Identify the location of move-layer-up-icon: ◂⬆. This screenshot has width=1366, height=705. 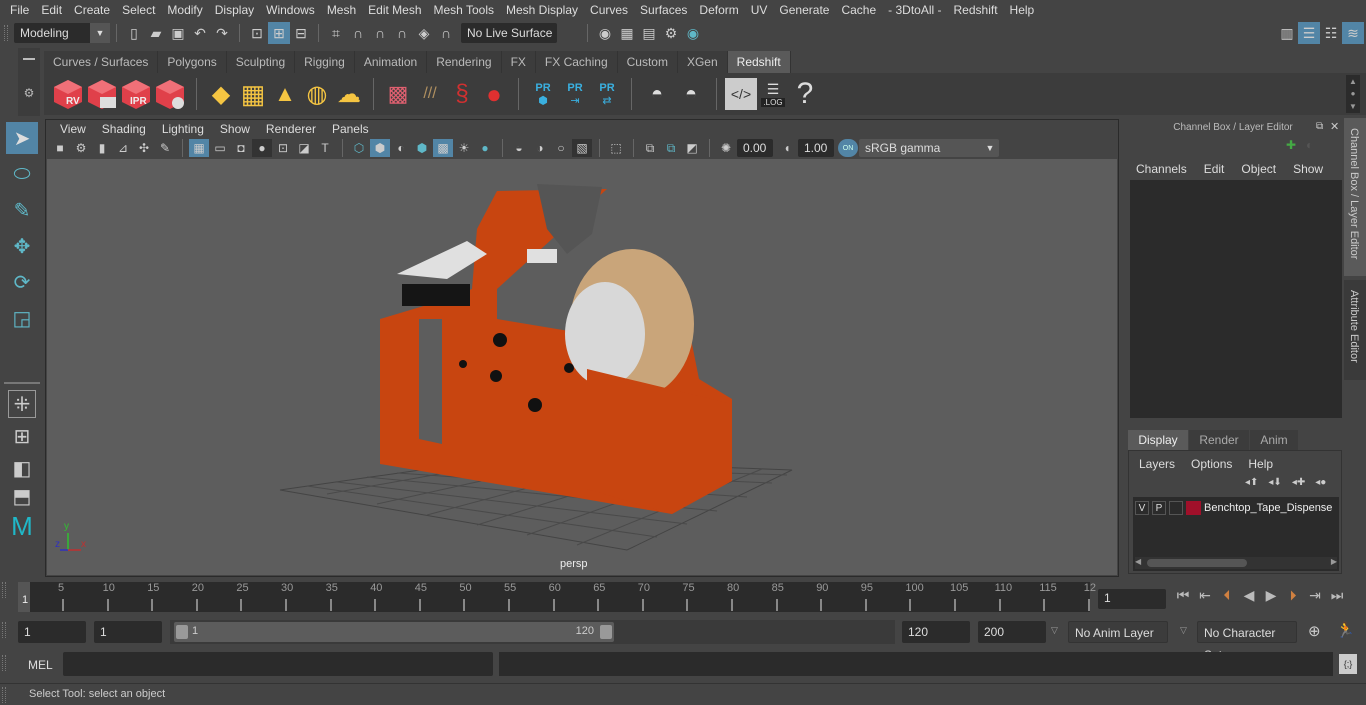
(1251, 482).